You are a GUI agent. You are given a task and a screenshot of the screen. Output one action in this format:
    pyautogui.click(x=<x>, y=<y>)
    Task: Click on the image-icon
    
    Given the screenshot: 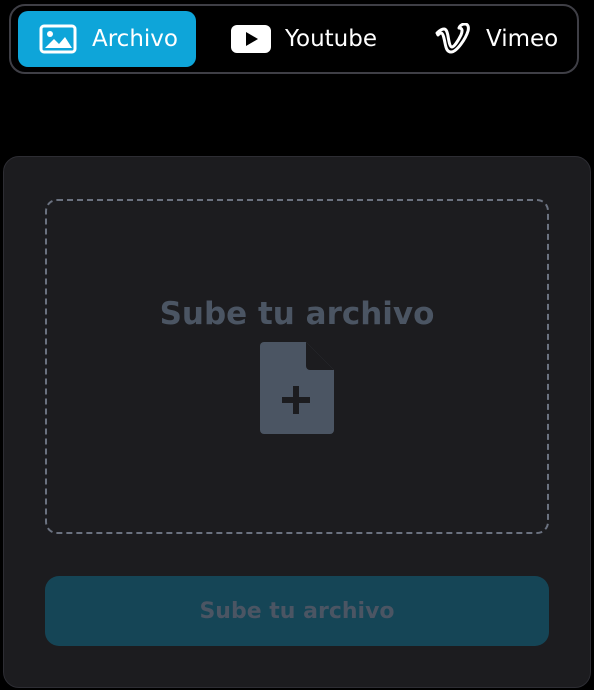 What is the action you would take?
    pyautogui.click(x=58, y=39)
    